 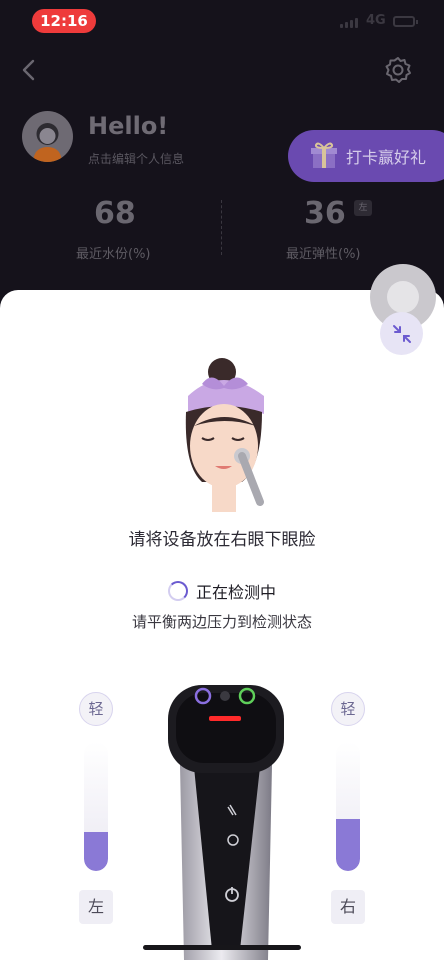 I want to click on checkin-reward-button: 打卡赢好礼, so click(x=366, y=156).